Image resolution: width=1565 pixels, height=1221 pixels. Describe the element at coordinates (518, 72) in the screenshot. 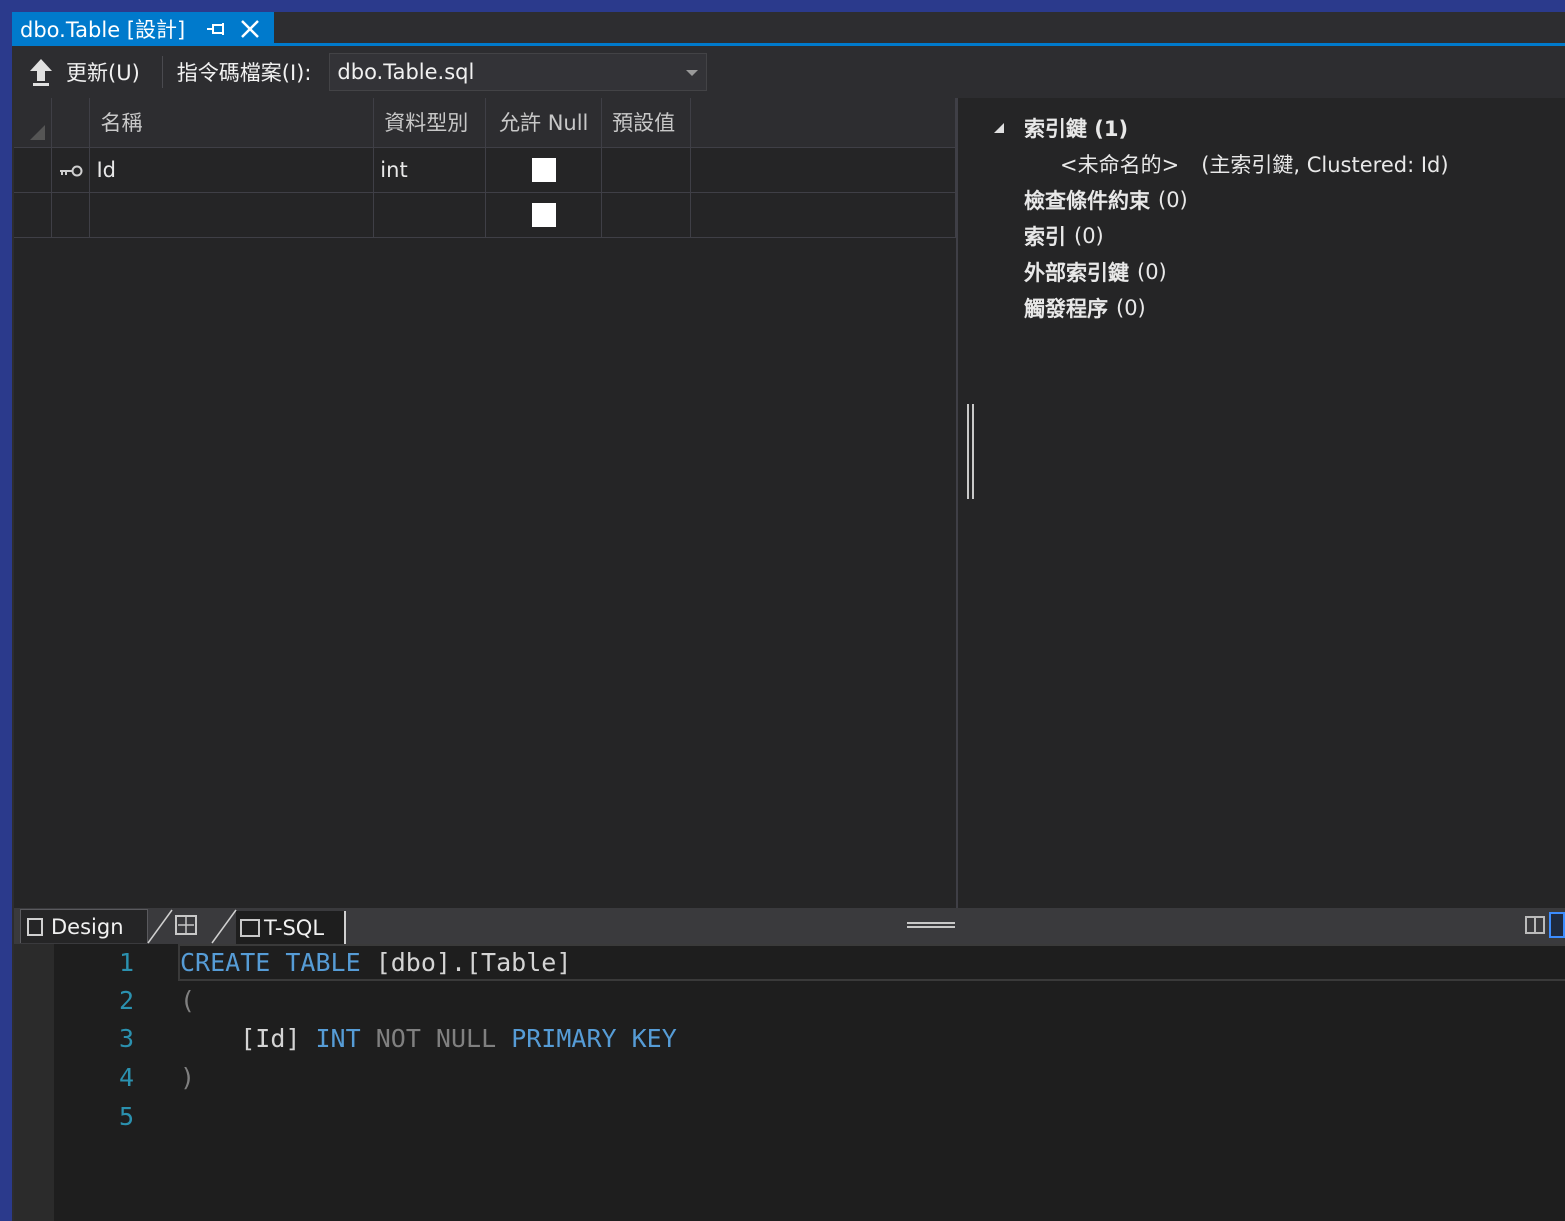

I see `script-file-dropdown: dbo.Table.sql` at that location.